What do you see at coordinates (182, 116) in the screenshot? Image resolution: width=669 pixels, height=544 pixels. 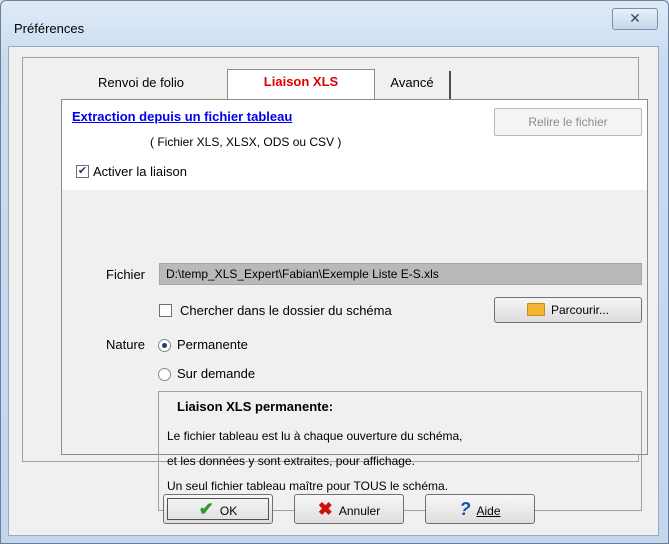 I see `section-title: Extraction depuis un fichier tableau` at bounding box center [182, 116].